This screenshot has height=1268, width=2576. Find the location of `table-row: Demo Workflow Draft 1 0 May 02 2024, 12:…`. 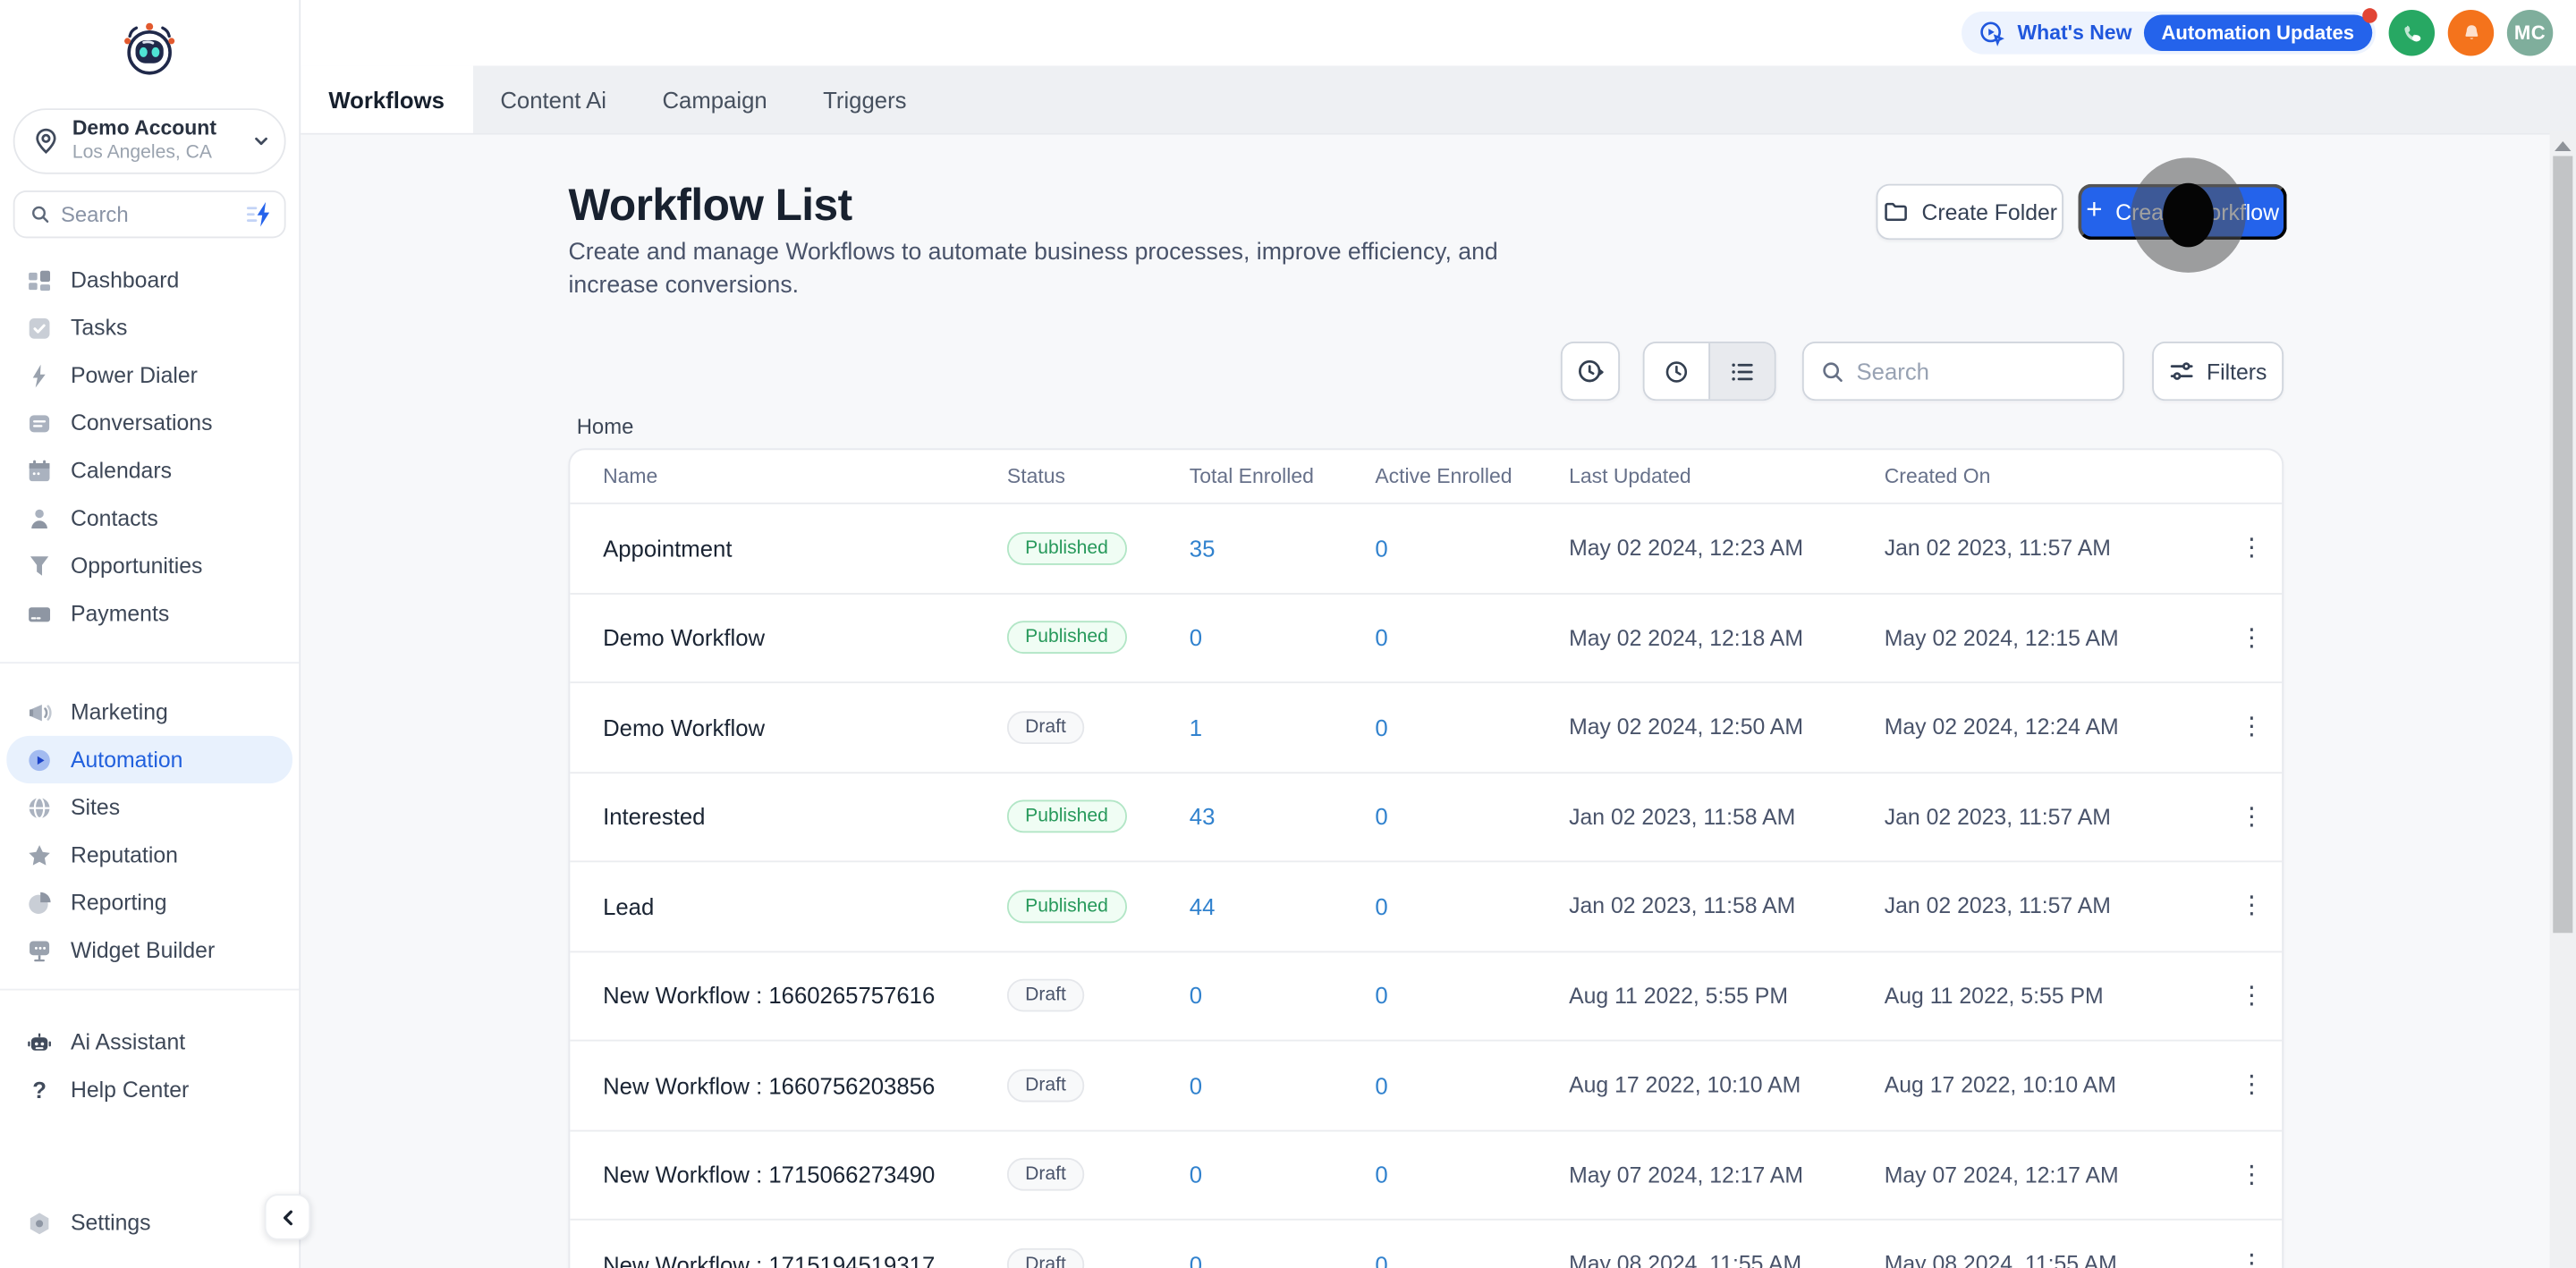

table-row: Demo Workflow Draft 1 0 May 02 2024, 12:… is located at coordinates (1426, 728).